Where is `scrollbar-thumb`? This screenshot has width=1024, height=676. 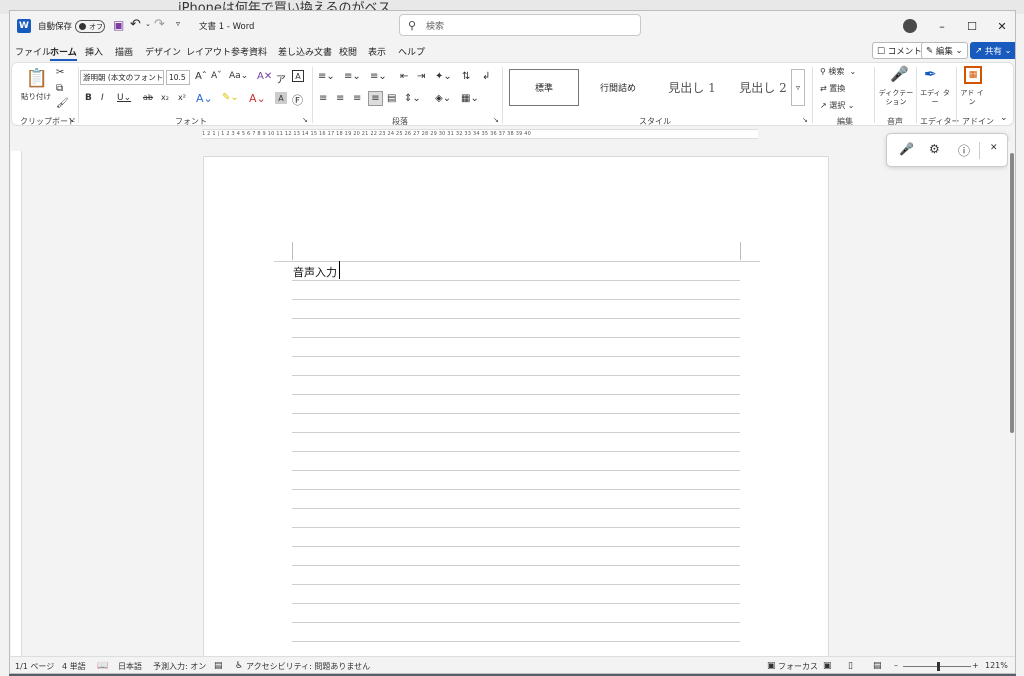
scrollbar-thumb is located at coordinates (1012, 293).